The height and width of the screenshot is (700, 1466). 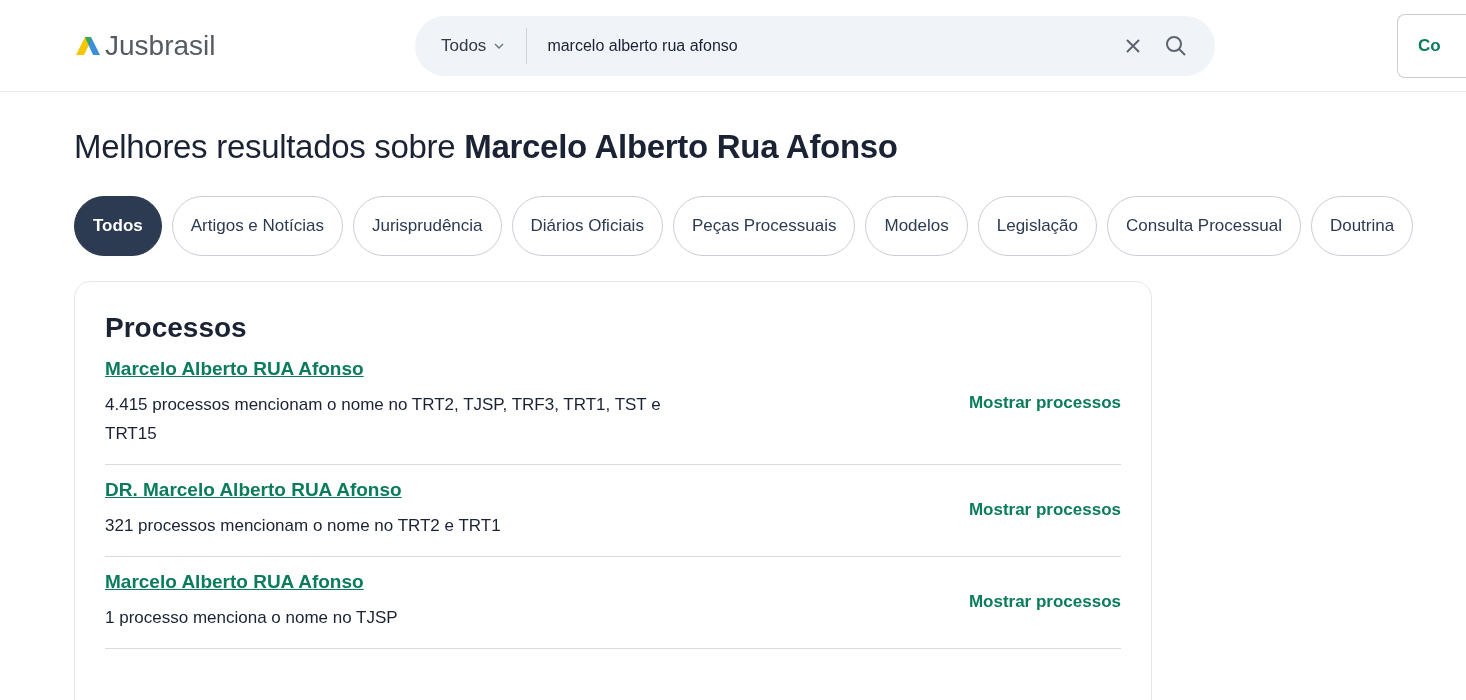 I want to click on chevron-down-icon, so click(x=499, y=45).